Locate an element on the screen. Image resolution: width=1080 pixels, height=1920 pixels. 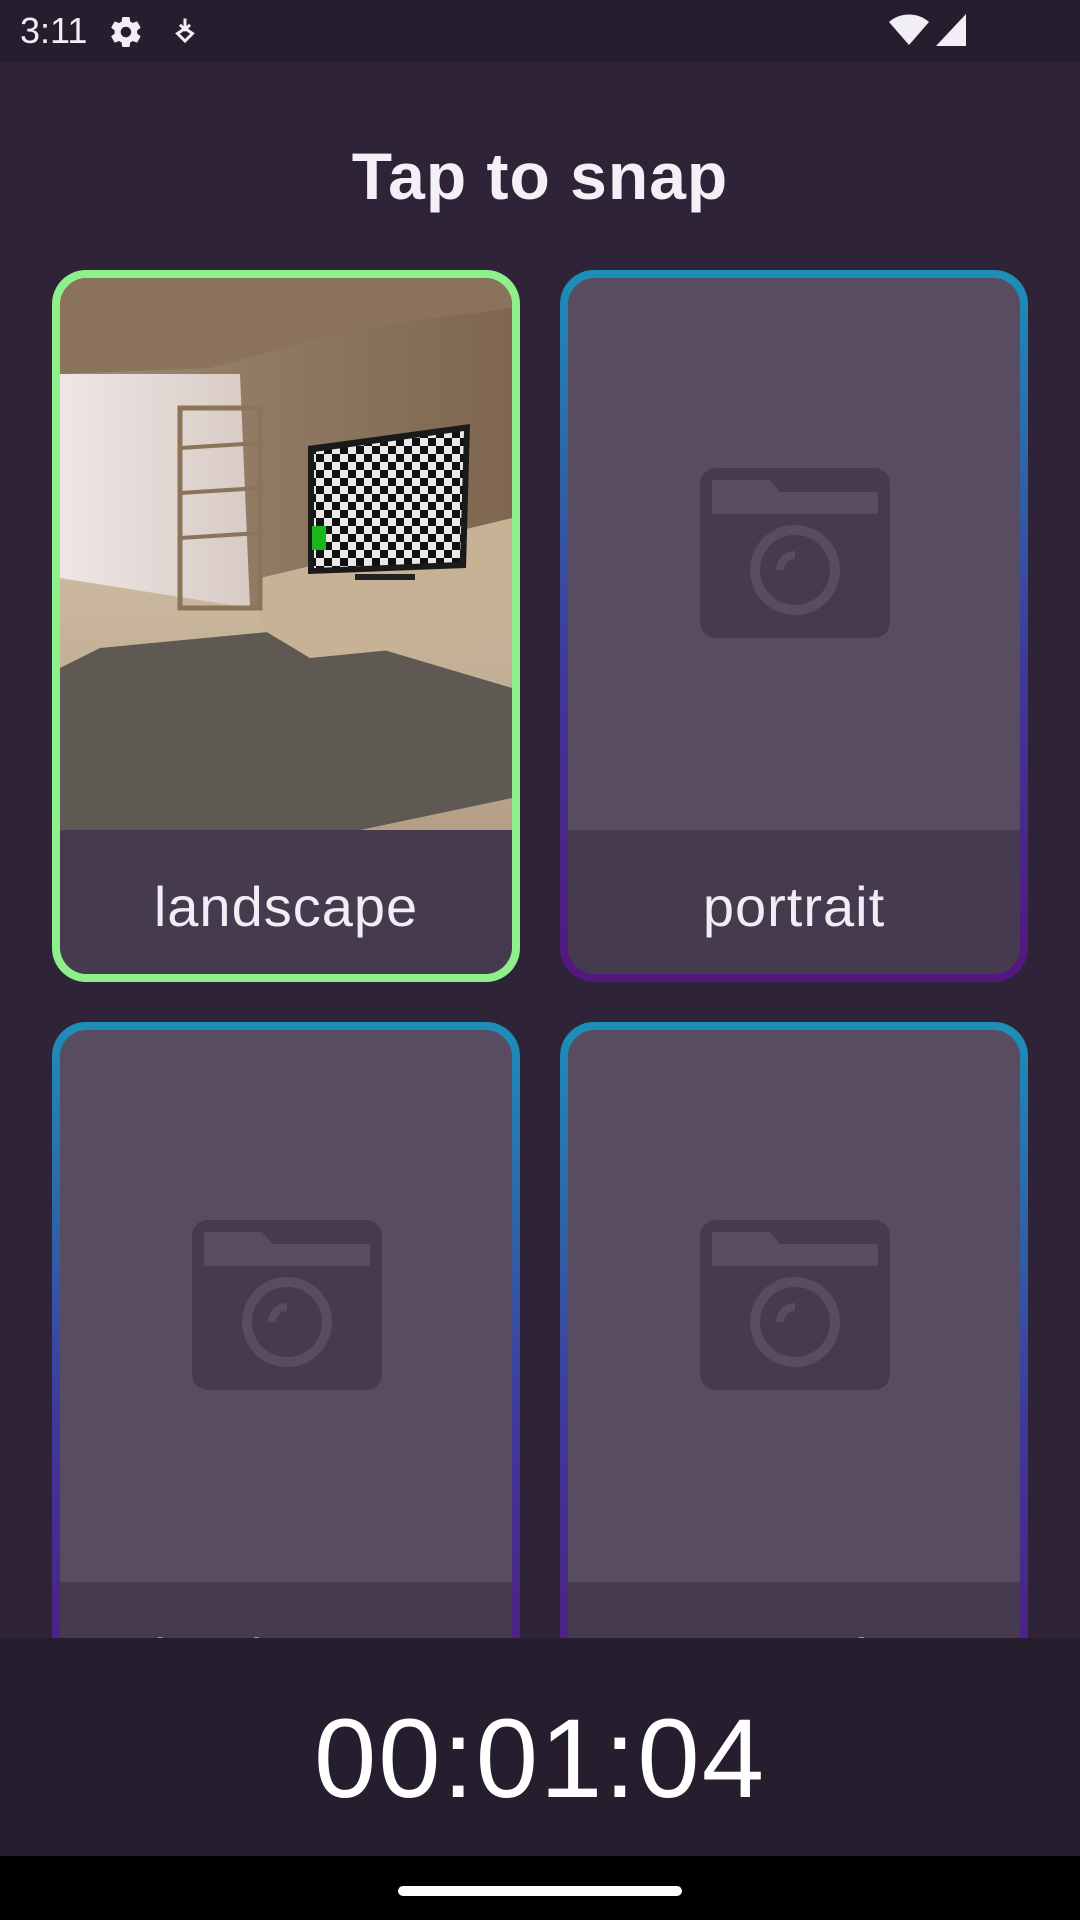
status-time: 3:11 is located at coordinates (54, 30).